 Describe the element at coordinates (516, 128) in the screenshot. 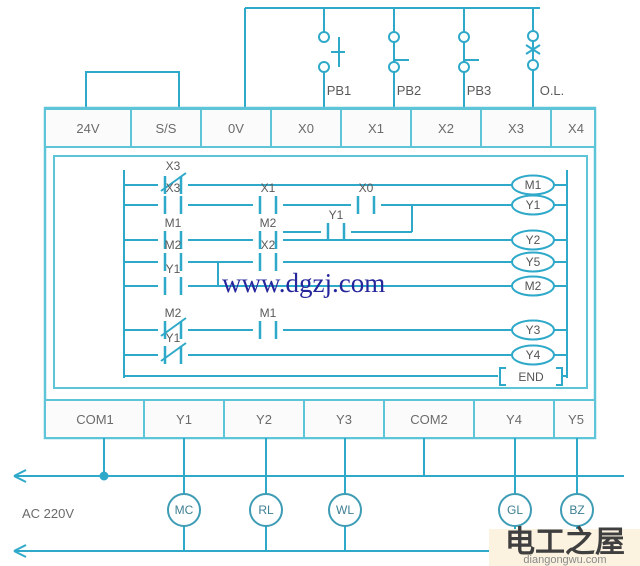

I see `terminal-x3: X3` at that location.